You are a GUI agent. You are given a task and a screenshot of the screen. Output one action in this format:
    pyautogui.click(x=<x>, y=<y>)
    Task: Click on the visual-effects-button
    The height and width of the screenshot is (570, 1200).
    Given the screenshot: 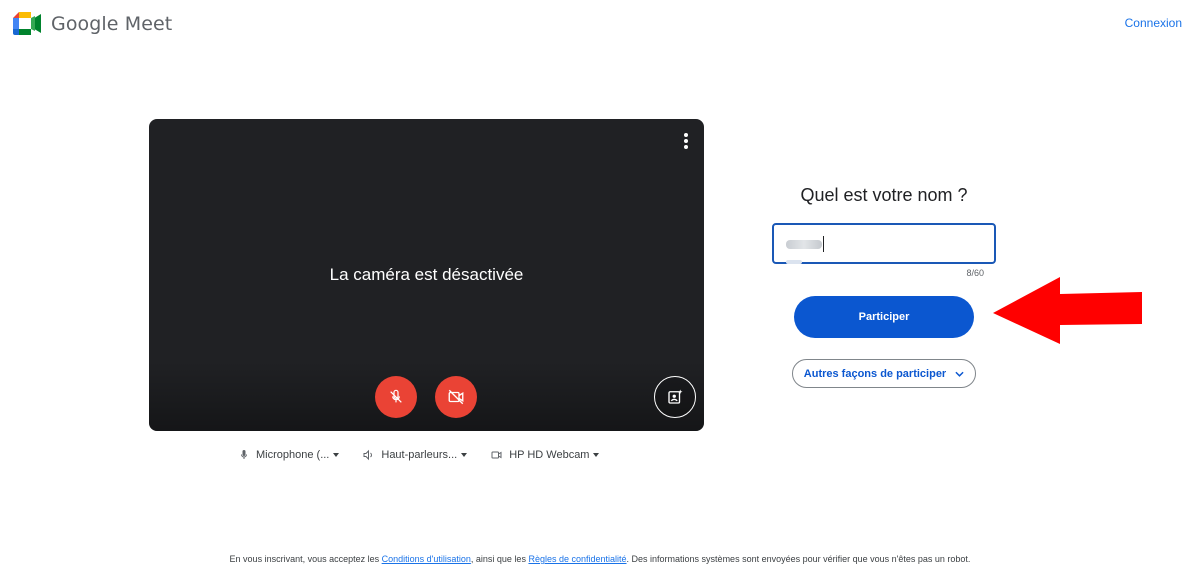 What is the action you would take?
    pyautogui.click(x=675, y=397)
    